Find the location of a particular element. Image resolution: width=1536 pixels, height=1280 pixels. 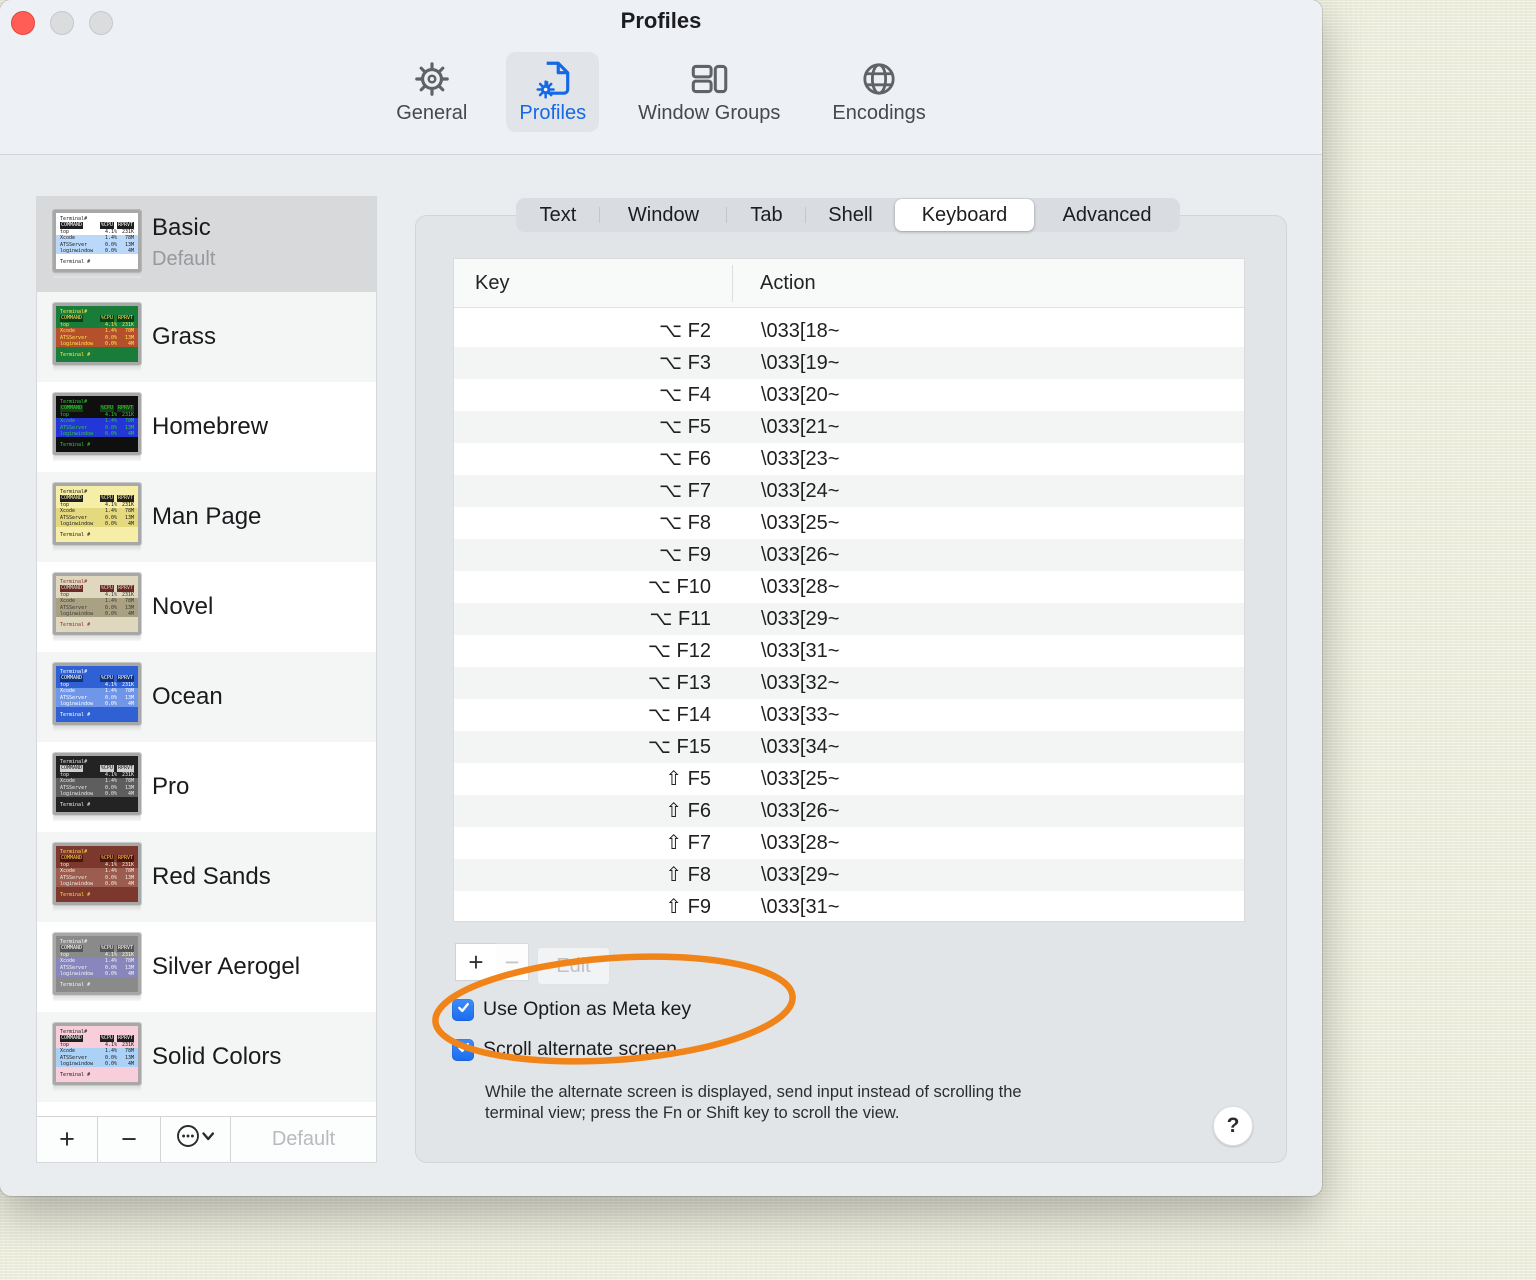

key-binding-row: ⌥ F12 \033[31~ is located at coordinates (849, 651).